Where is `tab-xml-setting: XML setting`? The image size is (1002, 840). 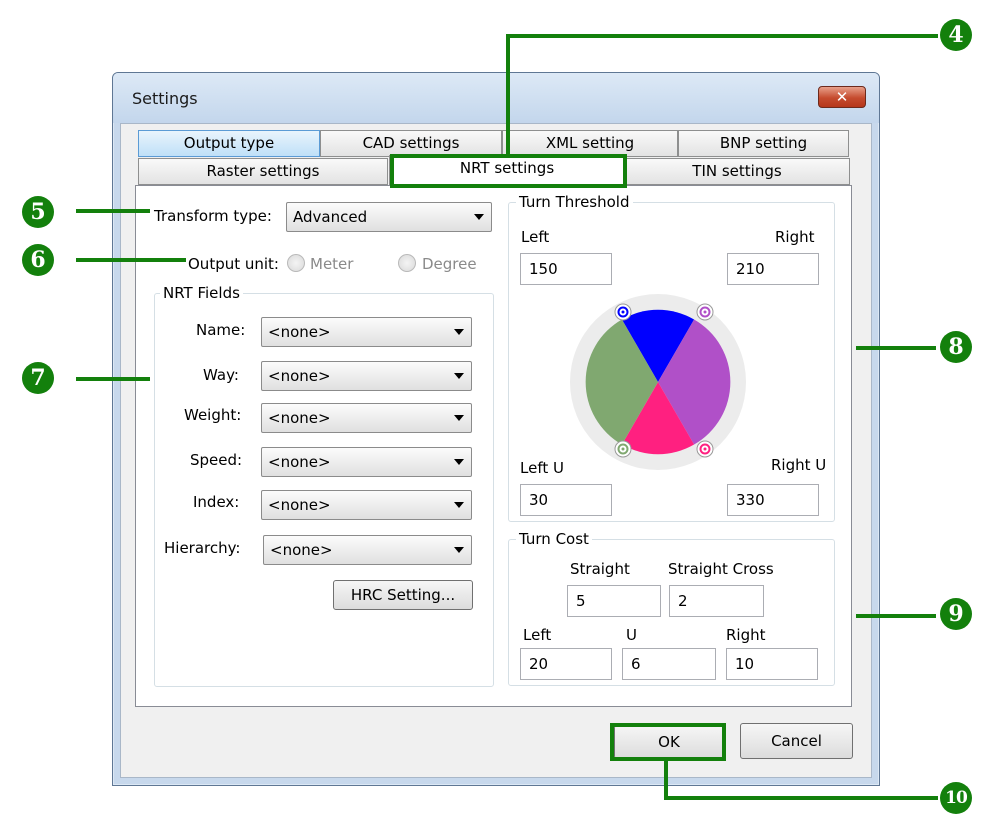
tab-xml-setting: XML setting is located at coordinates (590, 143).